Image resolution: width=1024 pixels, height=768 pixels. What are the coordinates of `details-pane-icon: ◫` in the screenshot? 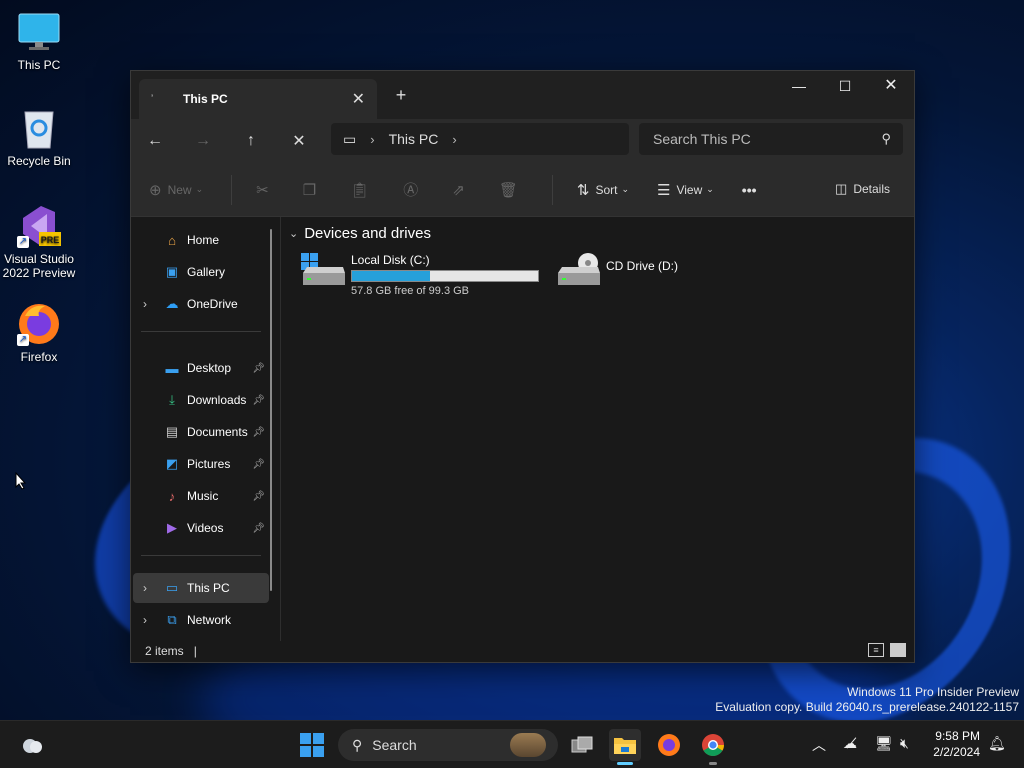 It's located at (841, 188).